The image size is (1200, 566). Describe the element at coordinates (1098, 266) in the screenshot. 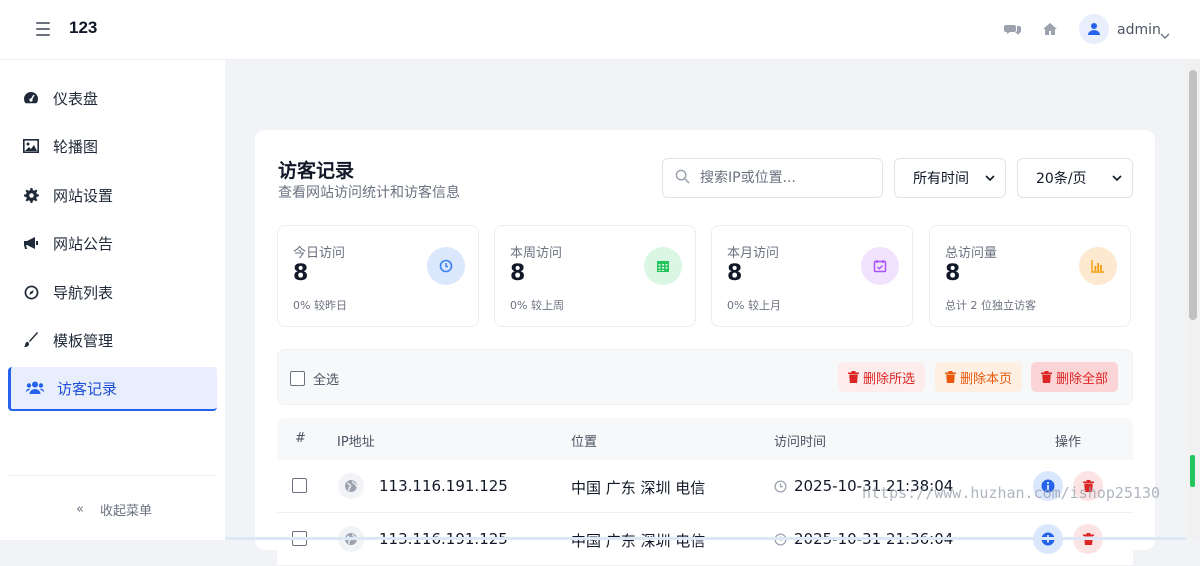

I see `bar-chart-icon` at that location.